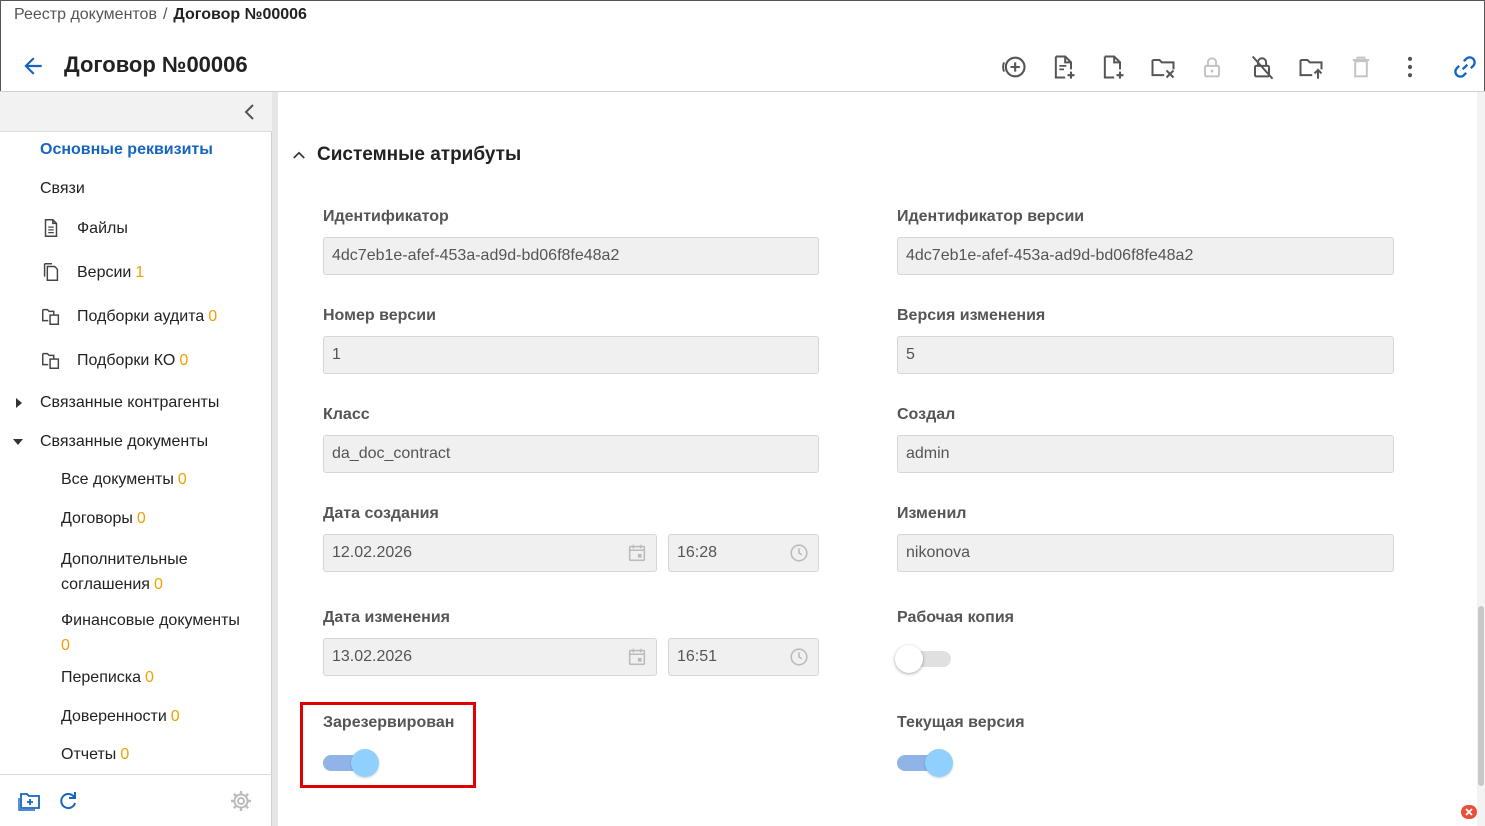 Image resolution: width=1485 pixels, height=826 pixels. I want to click on sidebar-item-label: Файлы, so click(102, 228).